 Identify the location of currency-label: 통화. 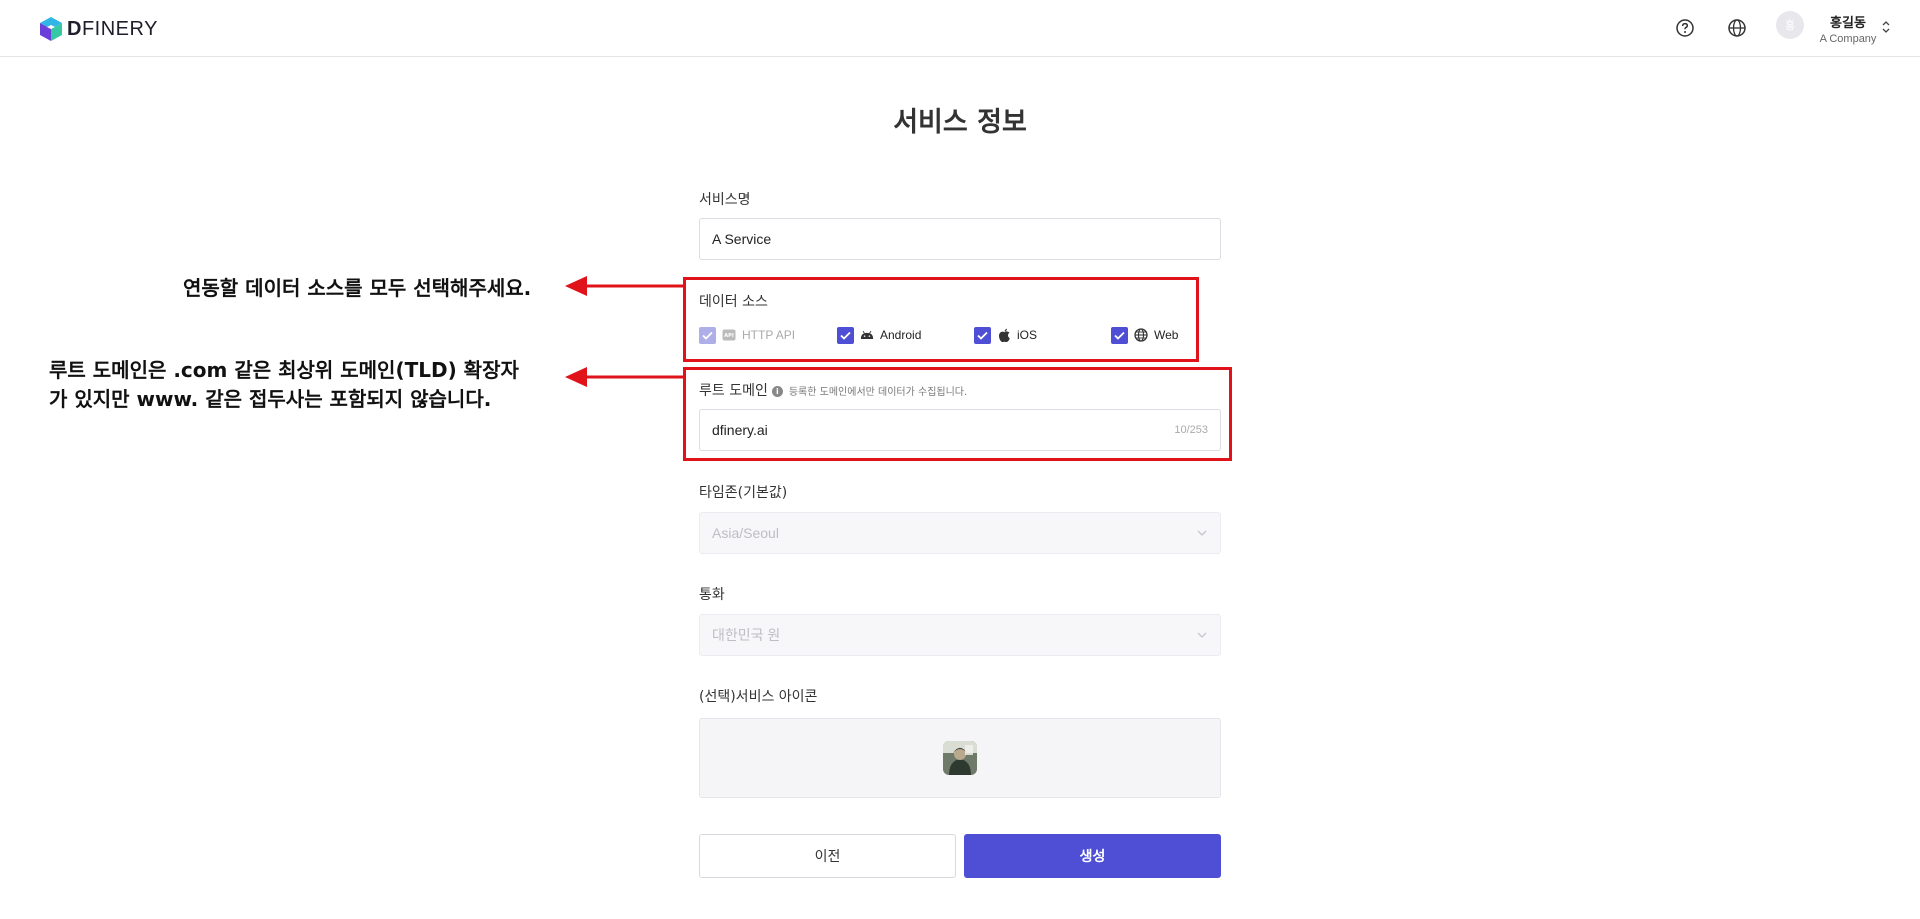
(712, 595).